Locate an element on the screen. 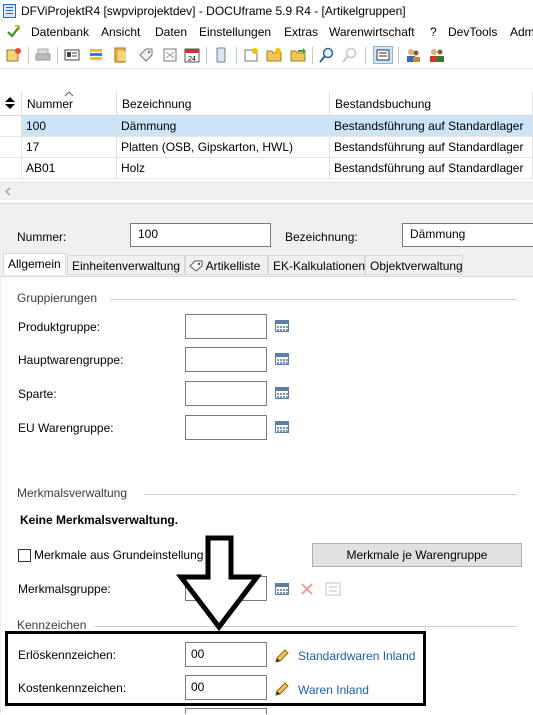 The image size is (533, 715). erloeskennzeichen-label: Erlöskennzeichen: is located at coordinates (67, 655).